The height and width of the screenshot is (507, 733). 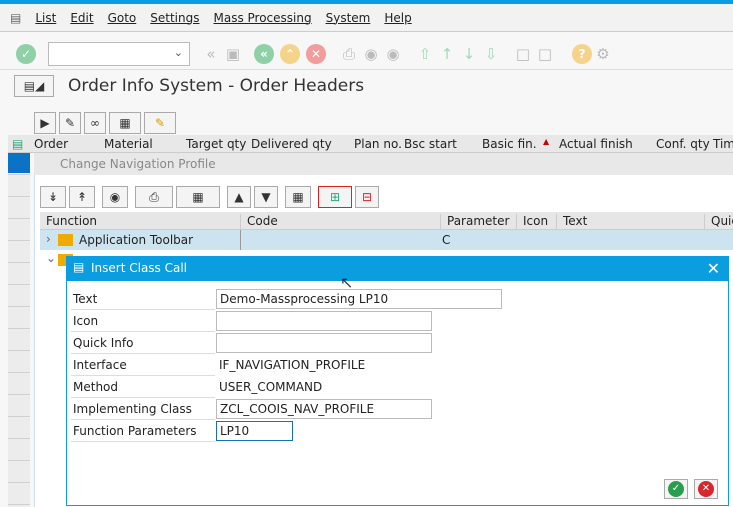 I want to click on checkmark-icon: ✓, so click(x=676, y=489).